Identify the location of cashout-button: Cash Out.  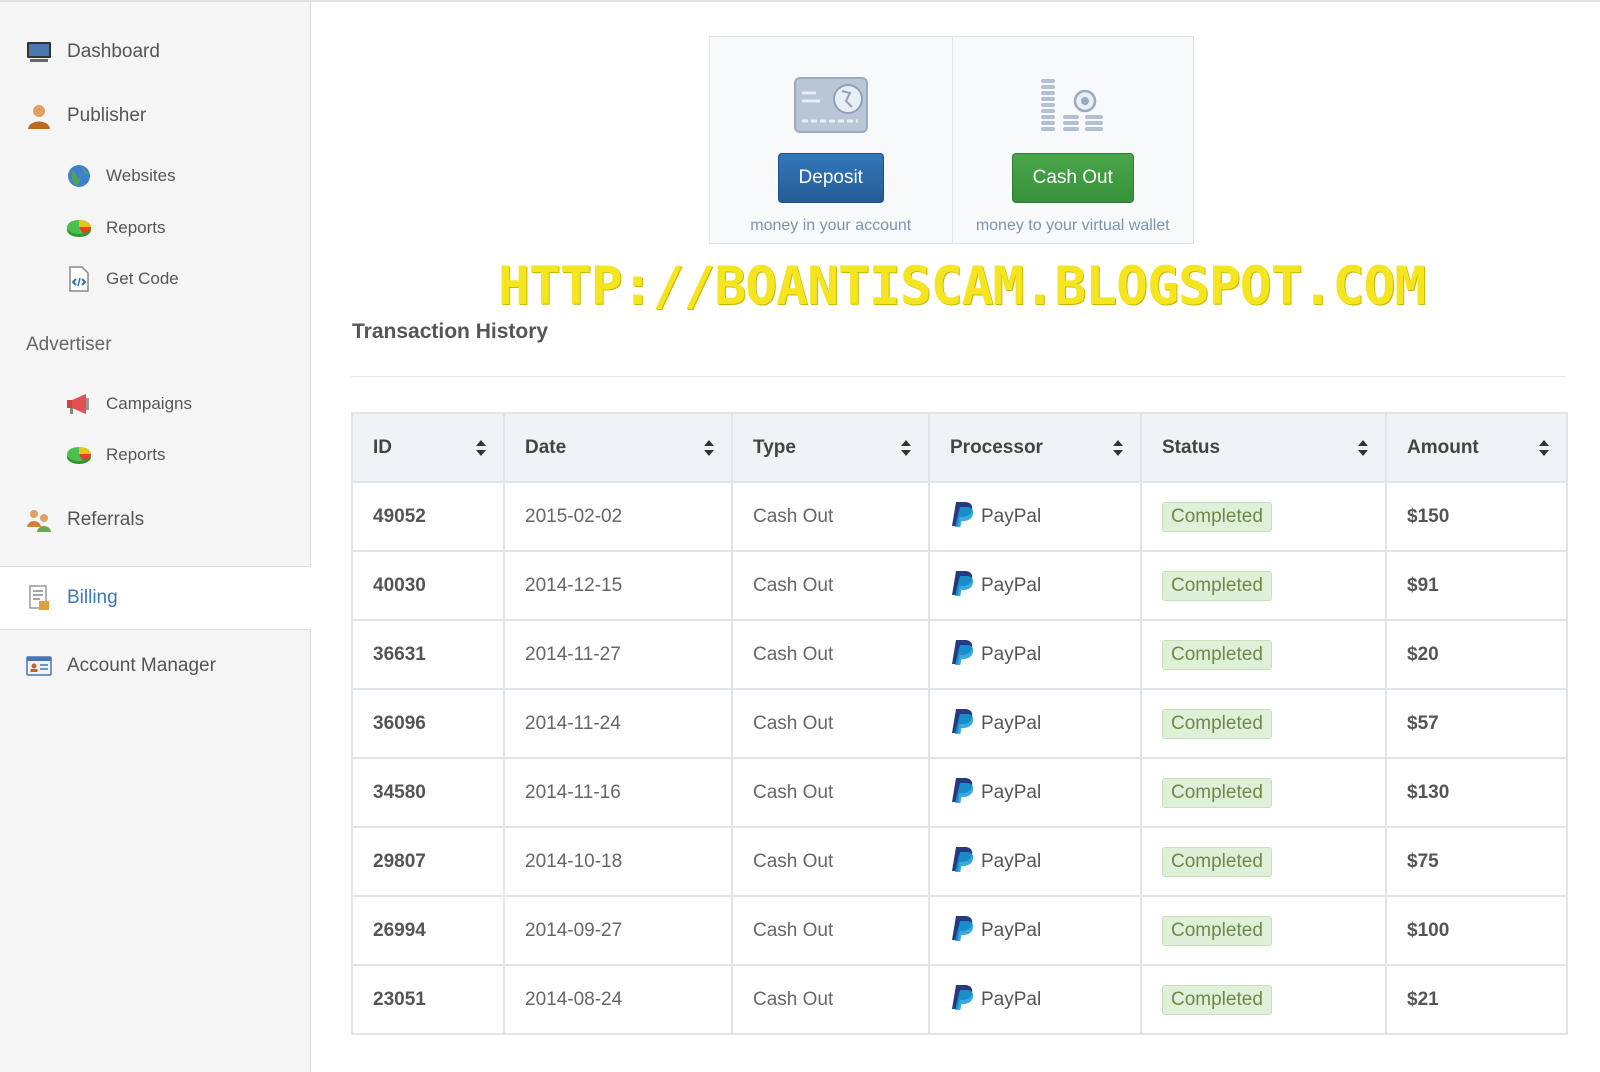
(1072, 178).